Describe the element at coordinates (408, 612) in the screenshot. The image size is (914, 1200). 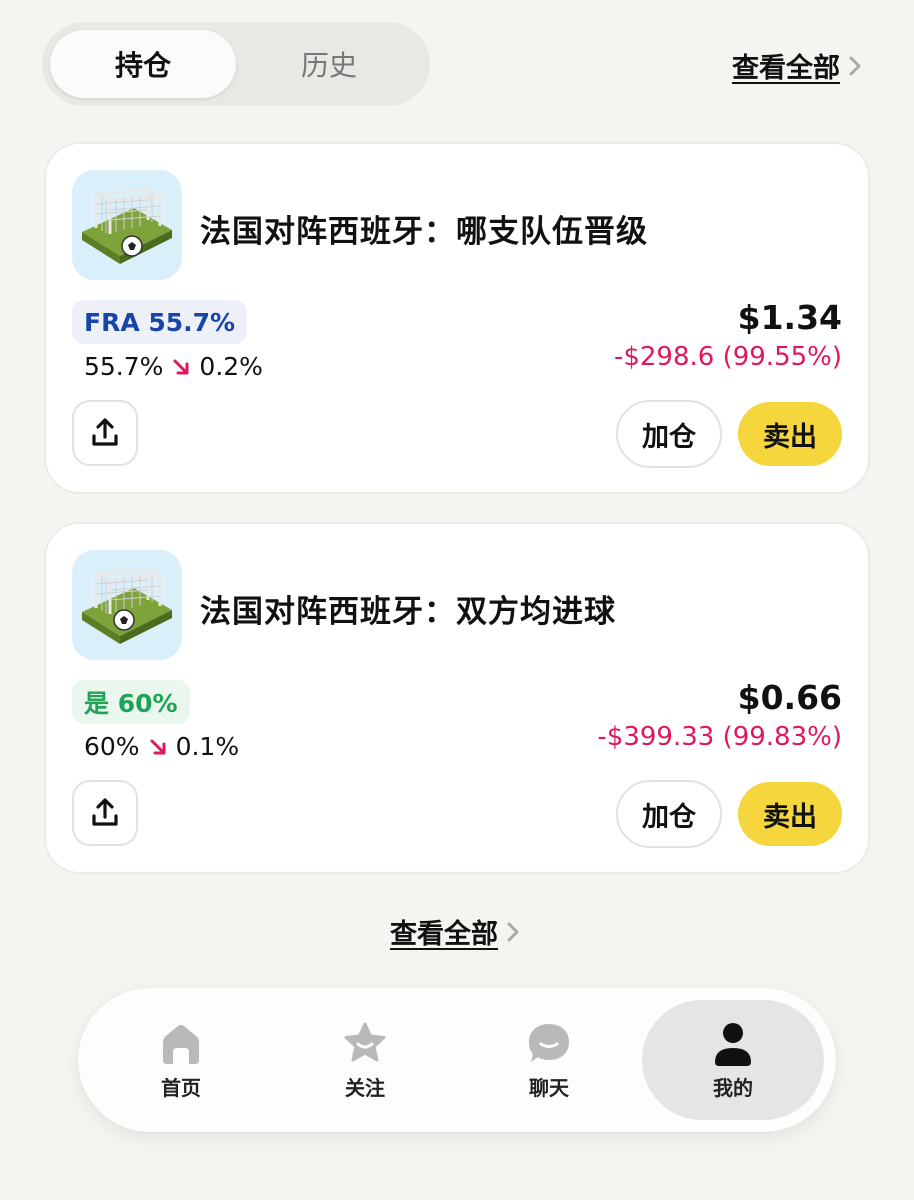
I see `market-title: 法国对阵西班牙：双方均进球` at that location.